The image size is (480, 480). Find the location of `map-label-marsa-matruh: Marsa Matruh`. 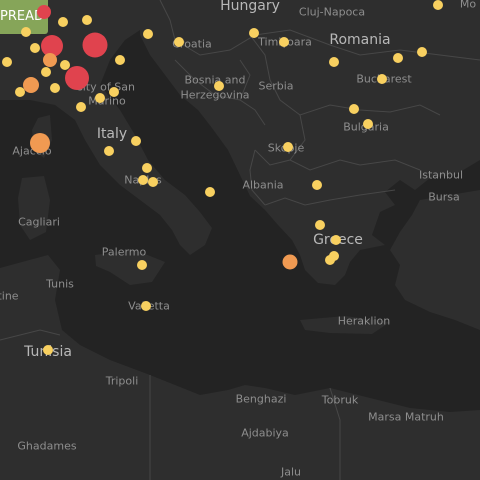

map-label-marsa-matruh: Marsa Matruh is located at coordinates (406, 417).